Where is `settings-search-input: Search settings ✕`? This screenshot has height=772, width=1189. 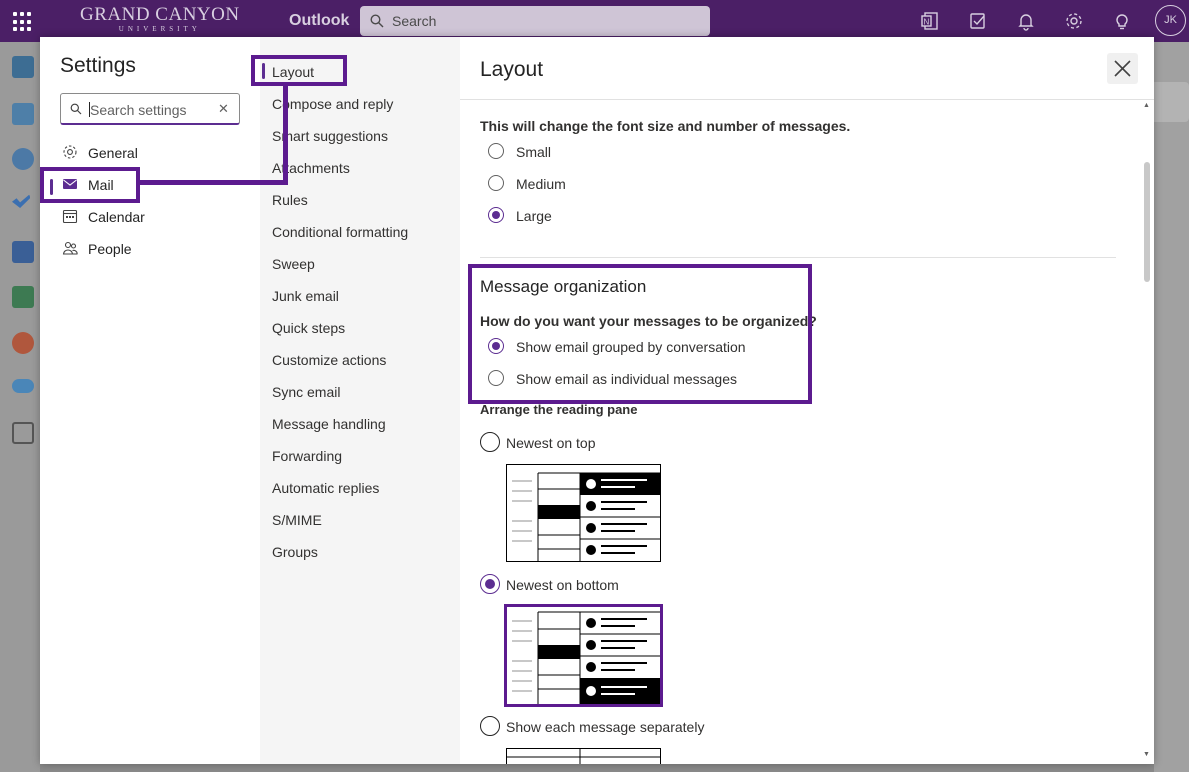
settings-search-input: Search settings ✕ is located at coordinates (150, 109).